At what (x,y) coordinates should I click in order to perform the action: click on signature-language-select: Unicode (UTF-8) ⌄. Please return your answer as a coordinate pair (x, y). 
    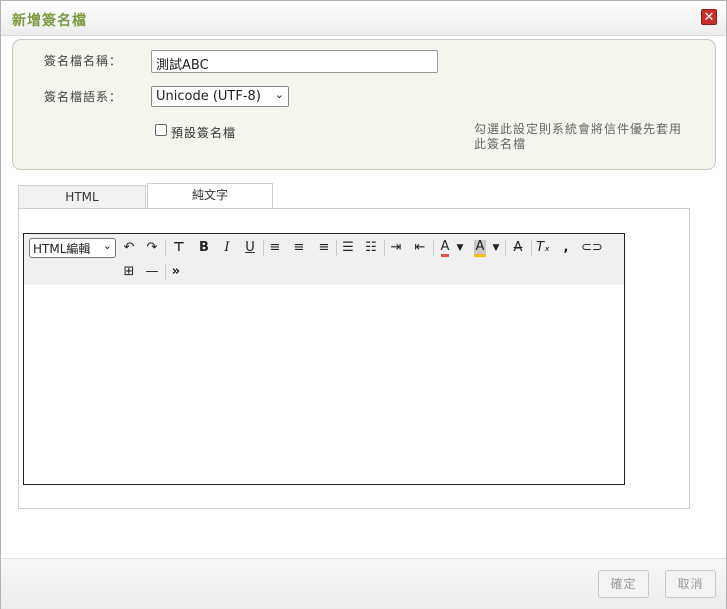
    Looking at the image, I should click on (220, 96).